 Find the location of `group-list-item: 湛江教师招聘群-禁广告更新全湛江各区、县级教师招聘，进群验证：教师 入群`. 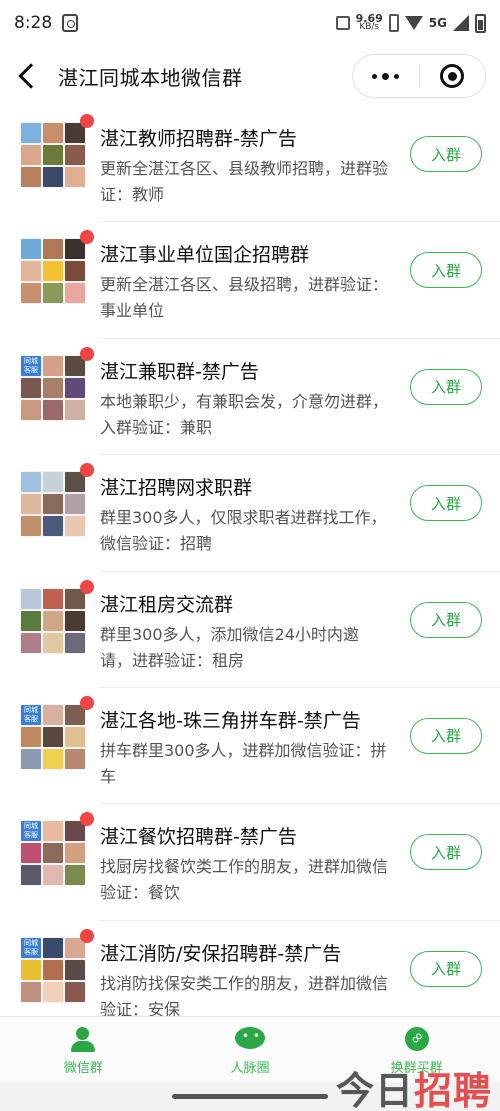

group-list-item: 湛江教师招聘群-禁广告更新全湛江各区、县级教师招聘，进群验证：教师 入群 is located at coordinates (250, 164).